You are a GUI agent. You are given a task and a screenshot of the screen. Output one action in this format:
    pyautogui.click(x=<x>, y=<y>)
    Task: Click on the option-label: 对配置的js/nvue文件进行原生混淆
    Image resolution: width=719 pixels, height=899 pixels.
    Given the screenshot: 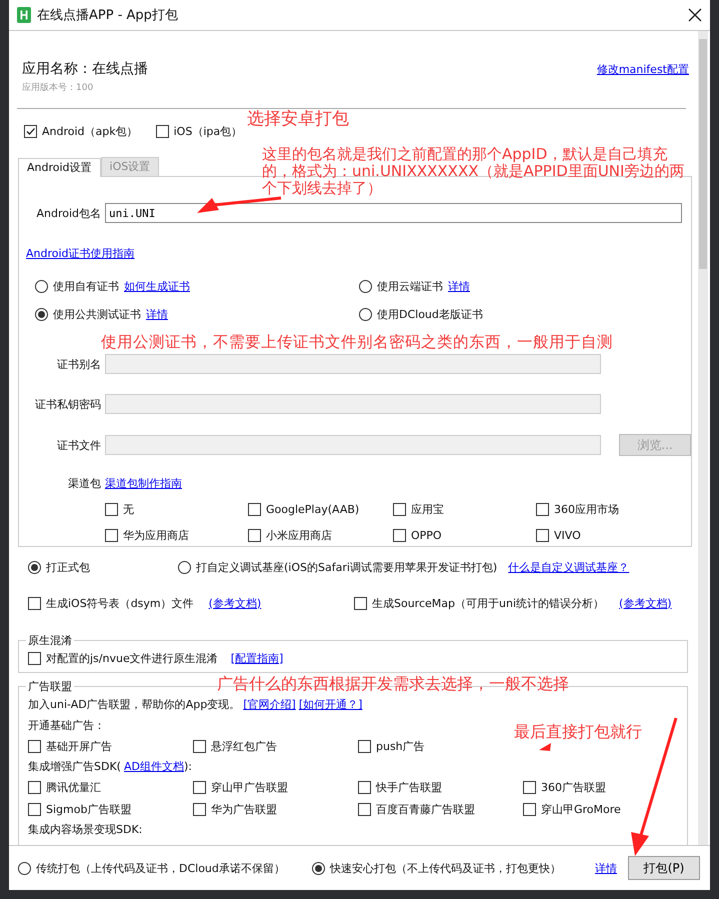 What is the action you would take?
    pyautogui.click(x=132, y=658)
    